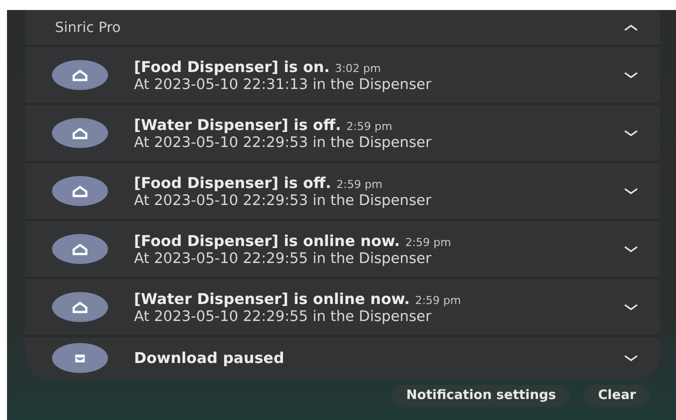  Describe the element at coordinates (293, 241) in the screenshot. I see `notification-title: [Food Dispenser] is online now. 2:59 pm` at that location.